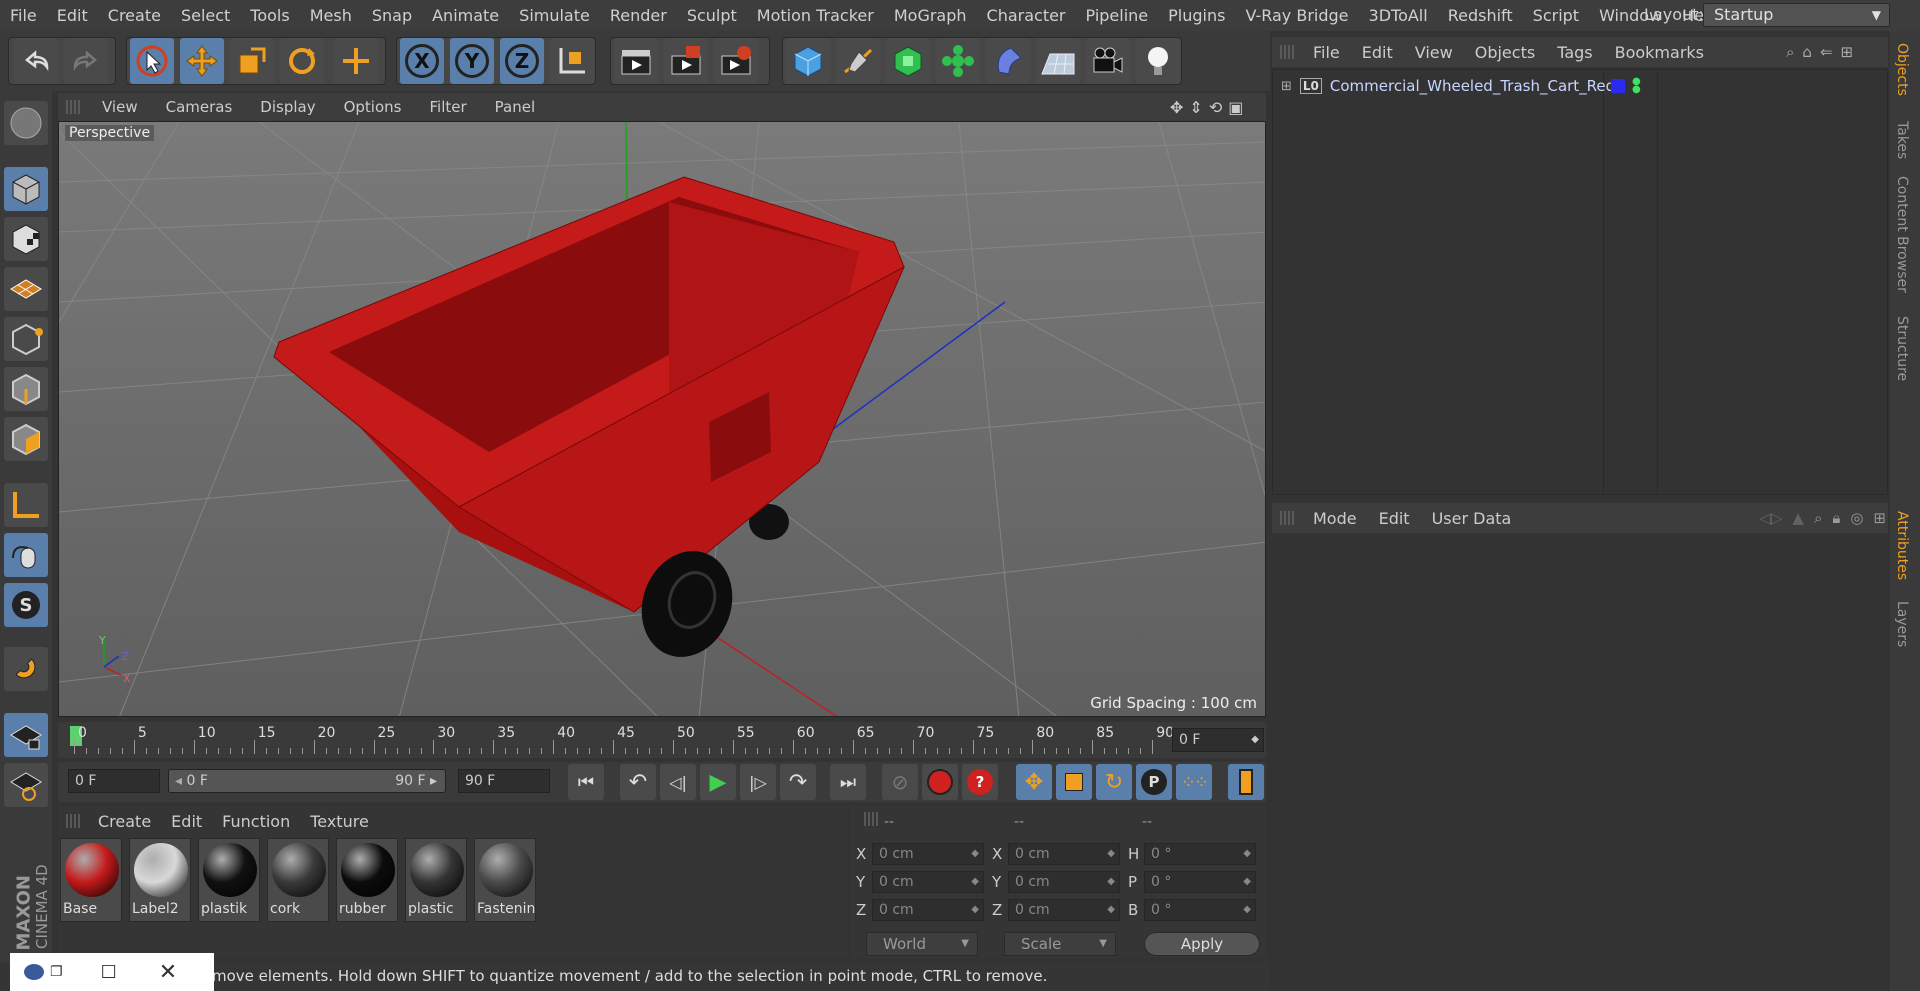 The width and height of the screenshot is (1920, 991). Describe the element at coordinates (1108, 61) in the screenshot. I see `add-camera-button` at that location.